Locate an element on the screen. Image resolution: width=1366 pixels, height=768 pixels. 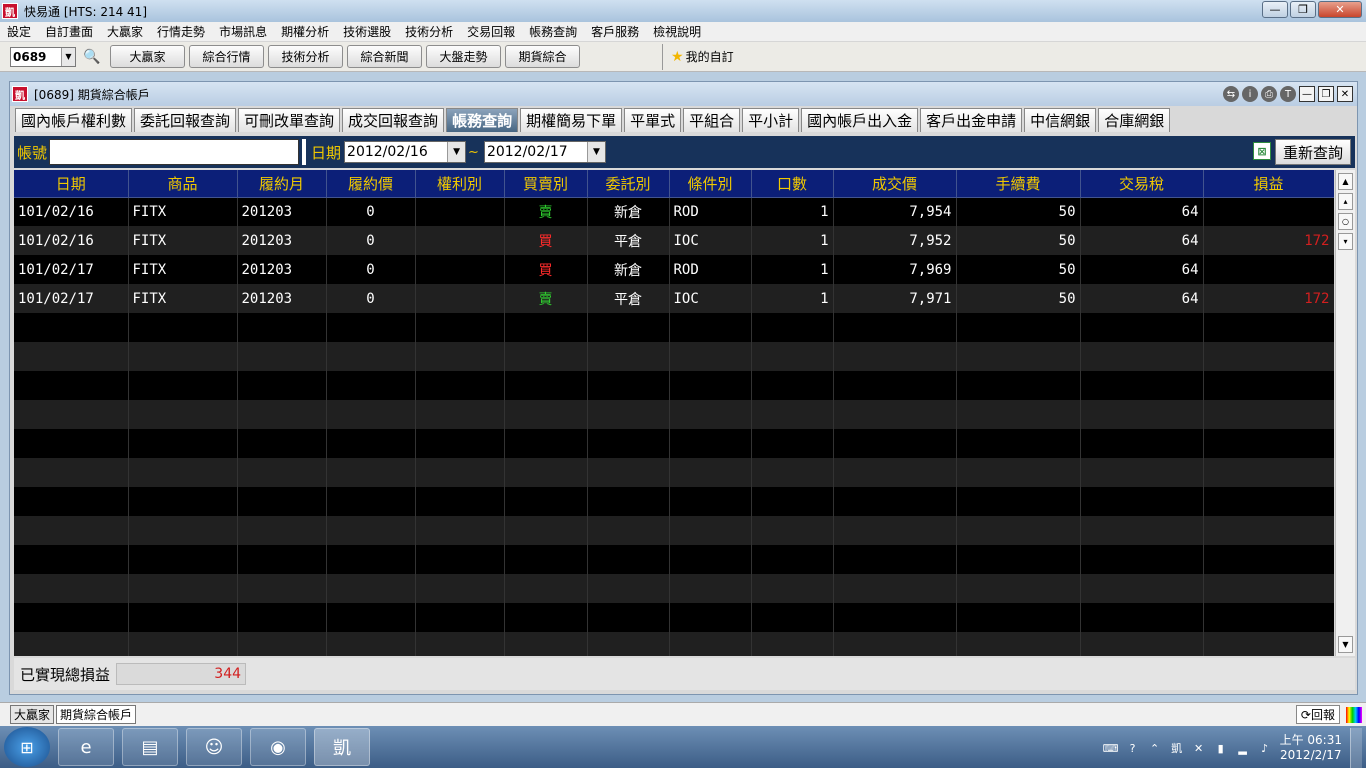
show-desktop-button is located at coordinates (1356, 748).